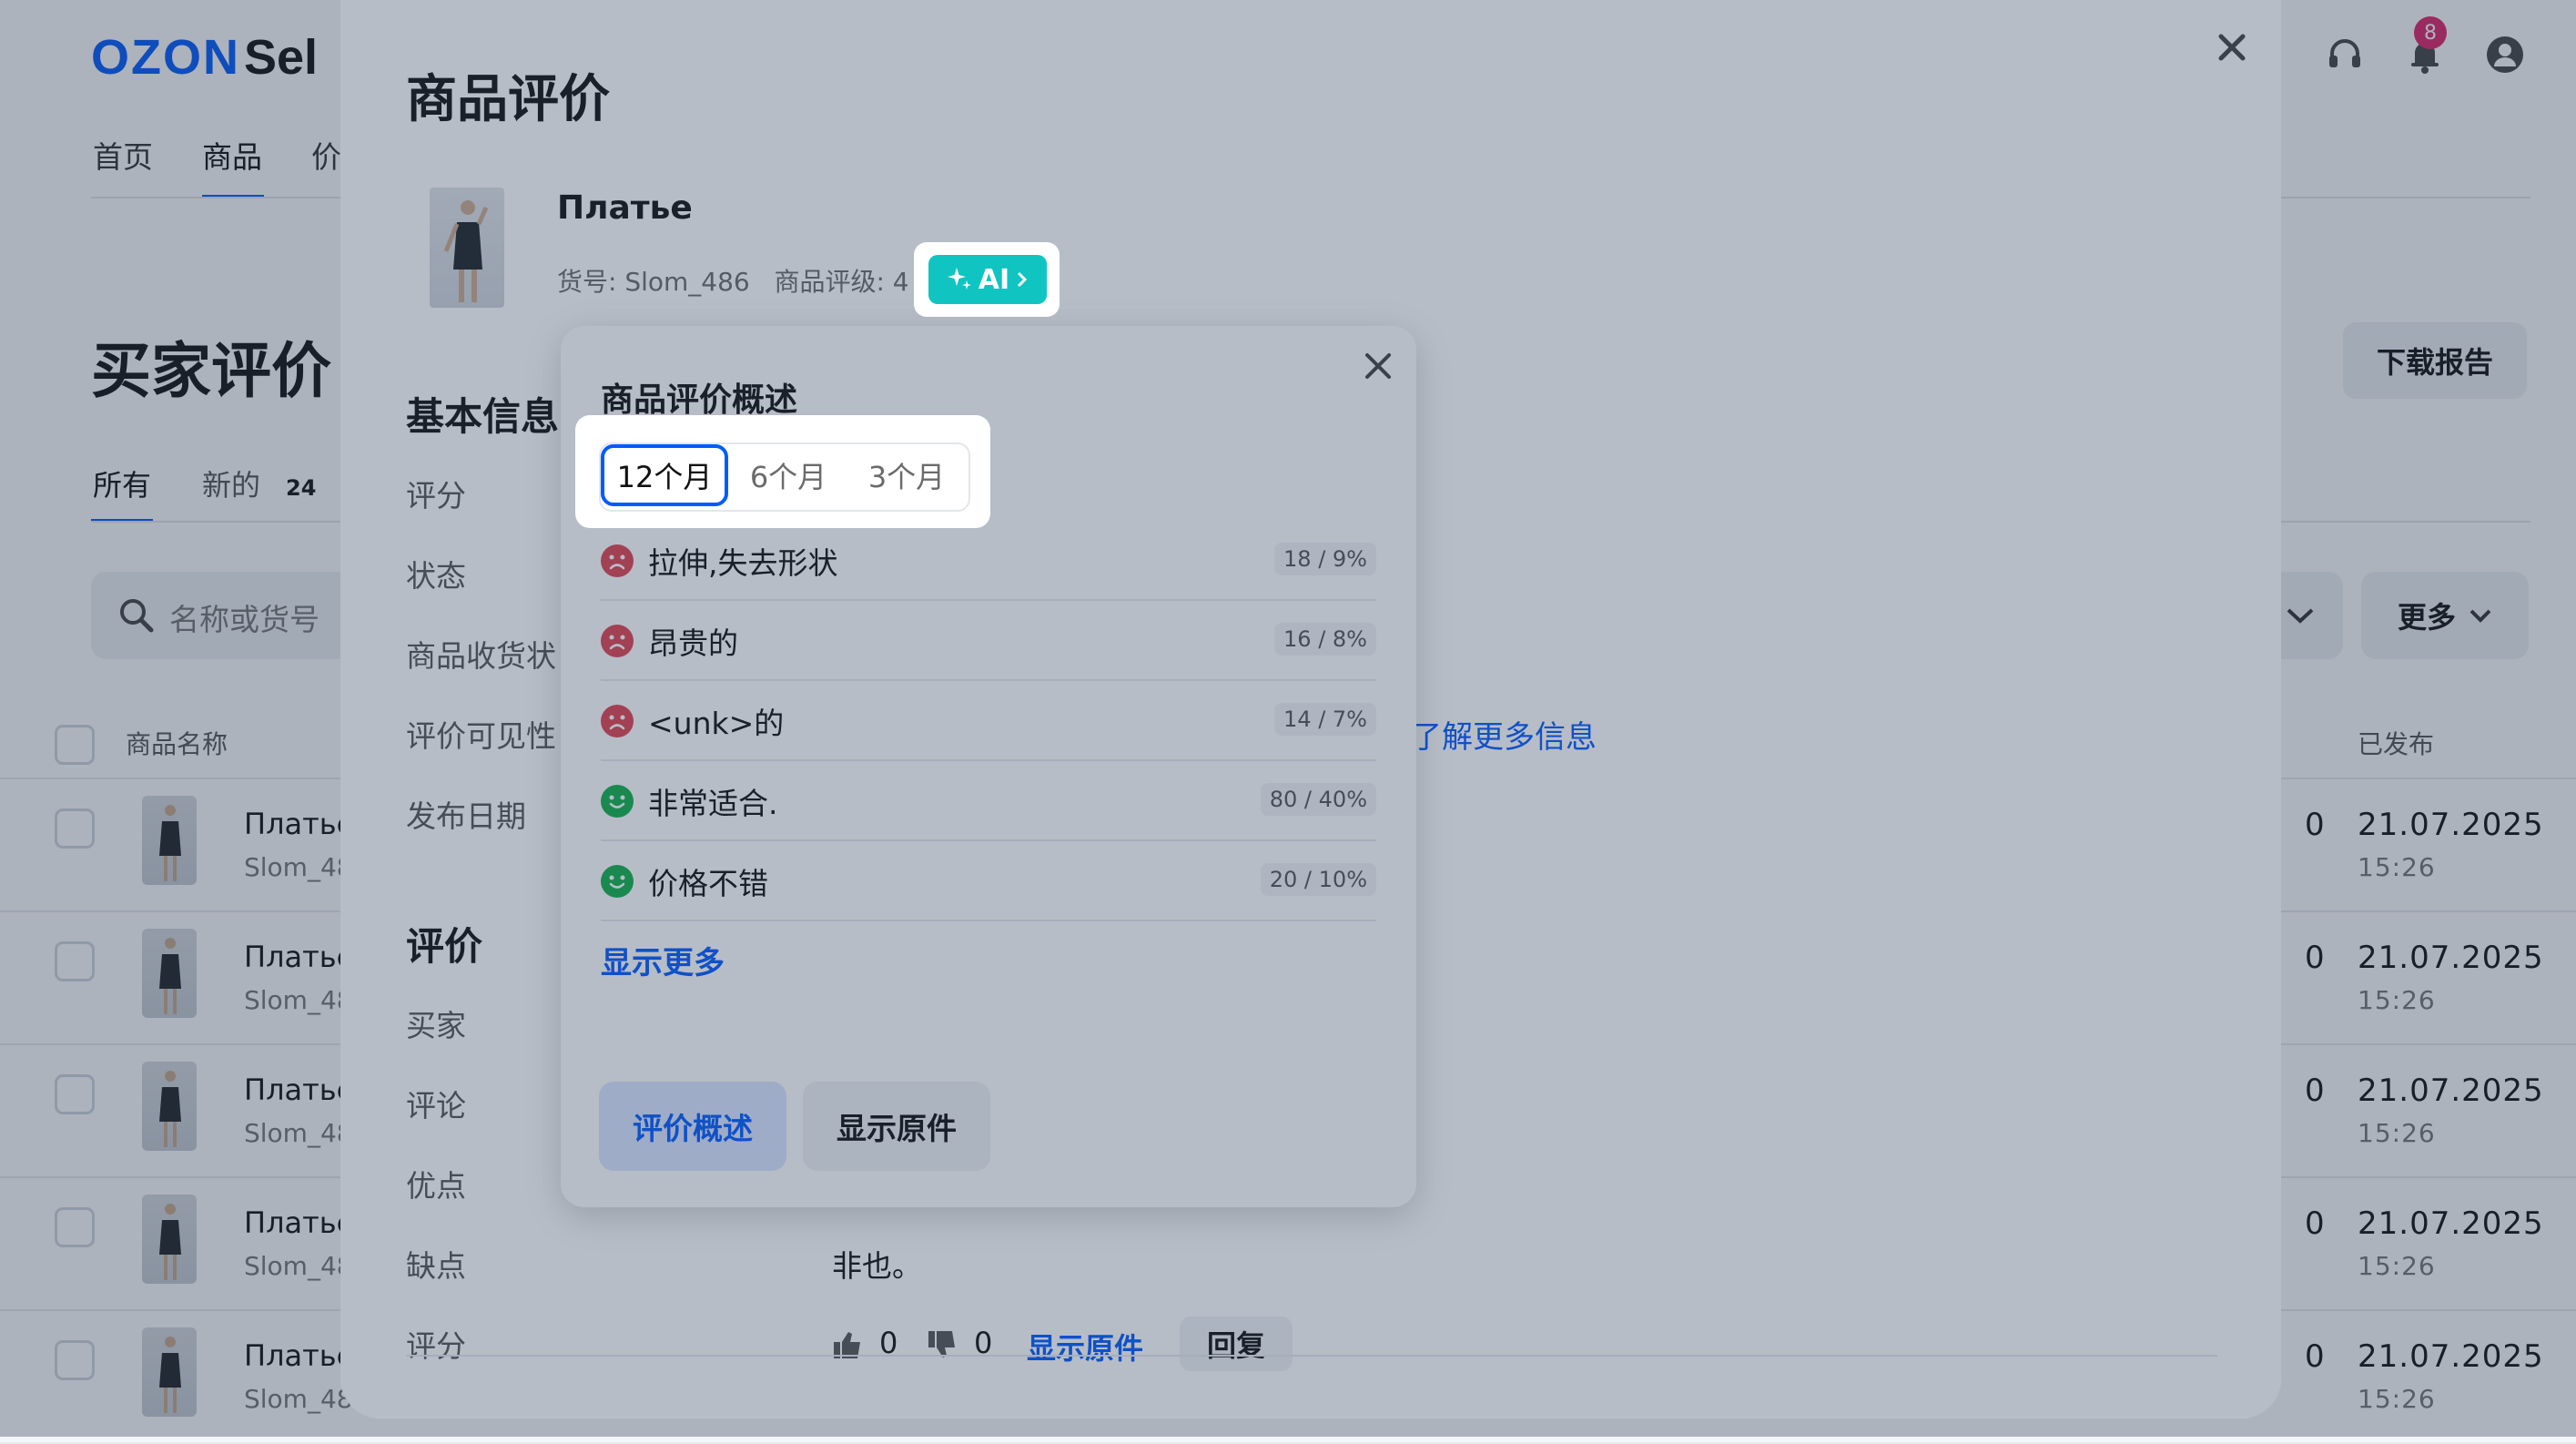  What do you see at coordinates (788, 475) in the screenshot?
I see `period-6-months: 6个月` at bounding box center [788, 475].